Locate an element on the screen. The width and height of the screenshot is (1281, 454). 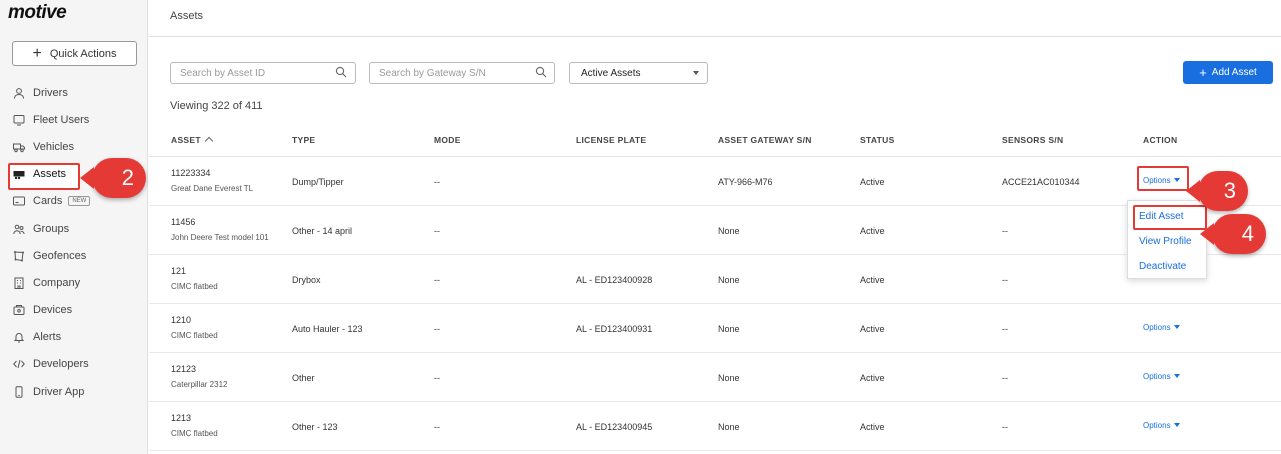
asset-type: Other - 14 april is located at coordinates (322, 231).